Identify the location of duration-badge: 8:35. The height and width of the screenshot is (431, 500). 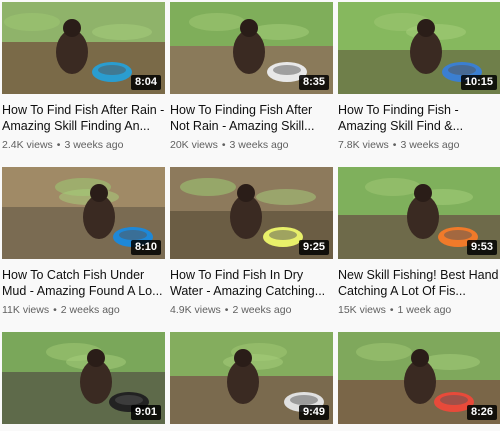
(313, 82).